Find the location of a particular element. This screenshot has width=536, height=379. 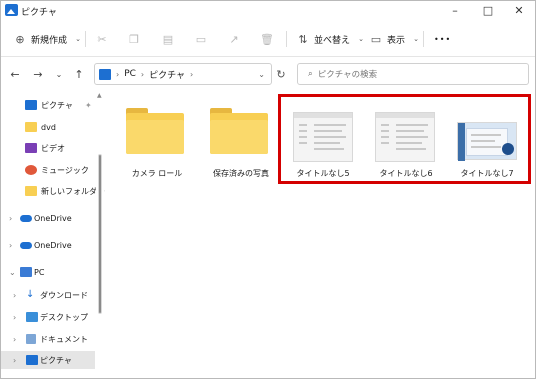

sidebar-item-label: dvd is located at coordinates (48, 127).